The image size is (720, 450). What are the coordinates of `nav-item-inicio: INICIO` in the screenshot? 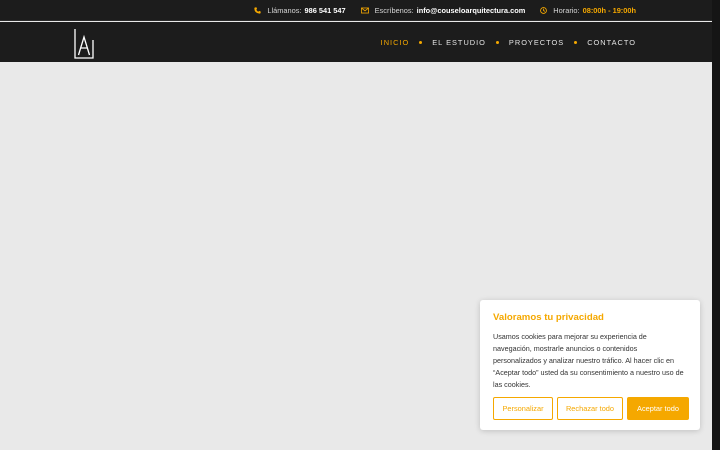 It's located at (395, 42).